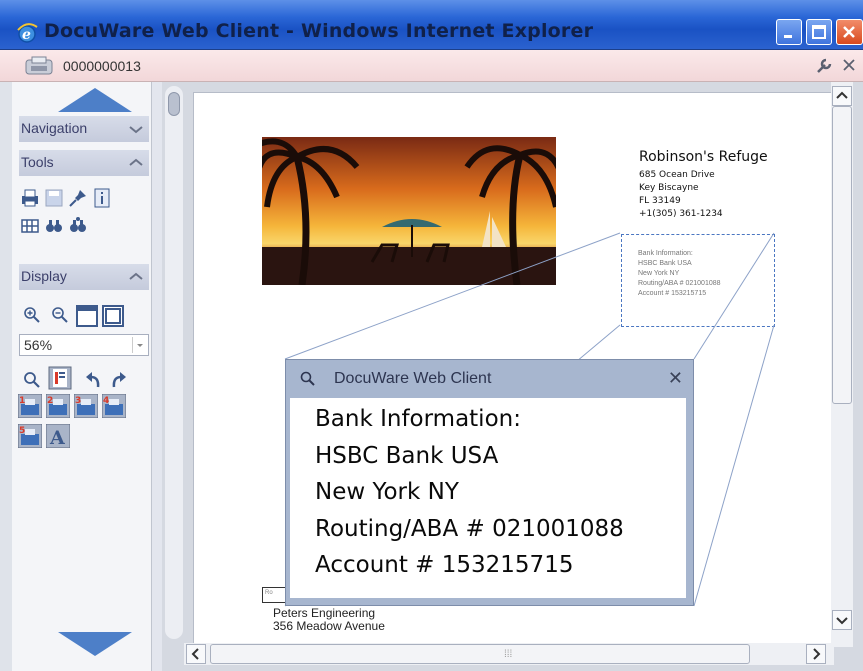 This screenshot has width=863, height=671. I want to click on rotate-right-icon, so click(118, 380).